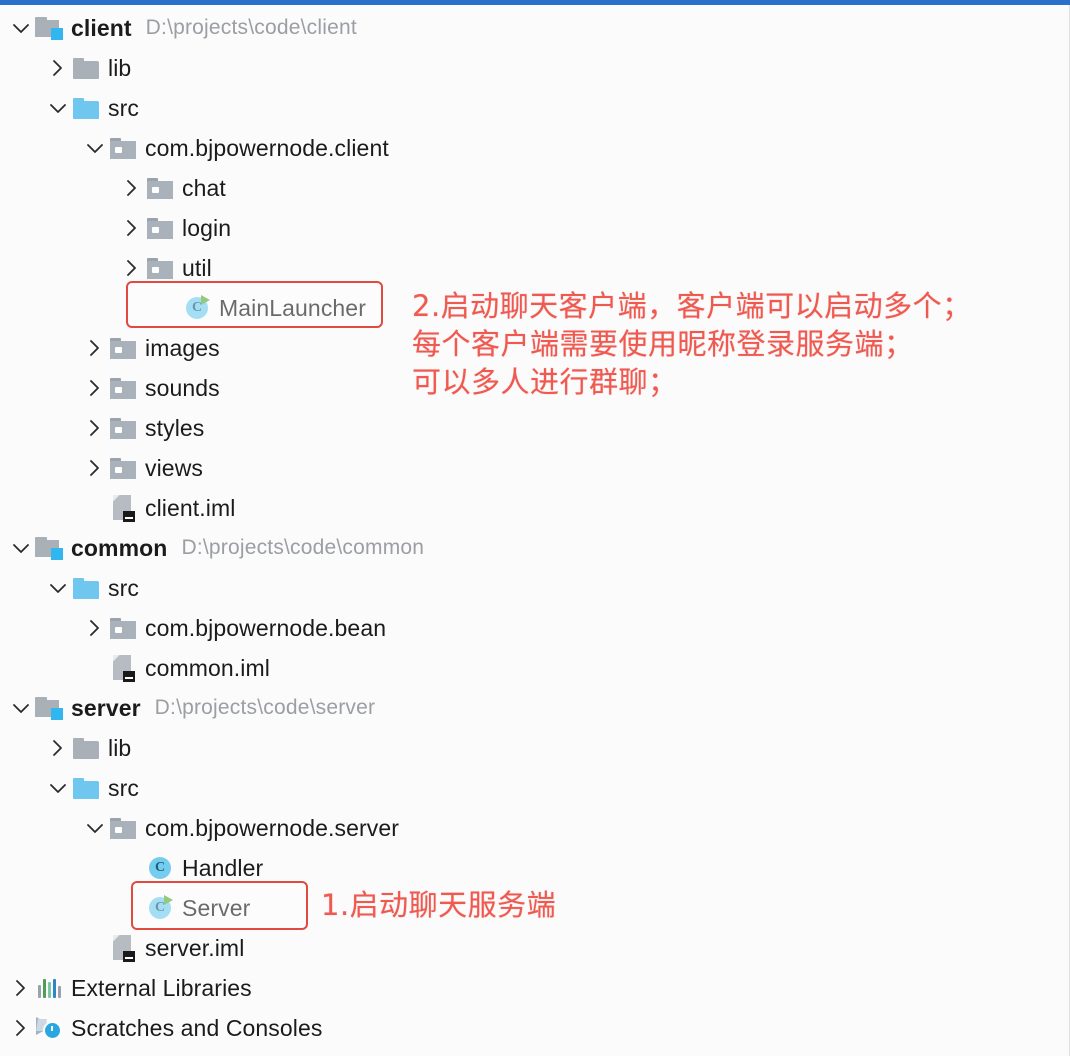  I want to click on tree-row: styles, so click(534, 428).